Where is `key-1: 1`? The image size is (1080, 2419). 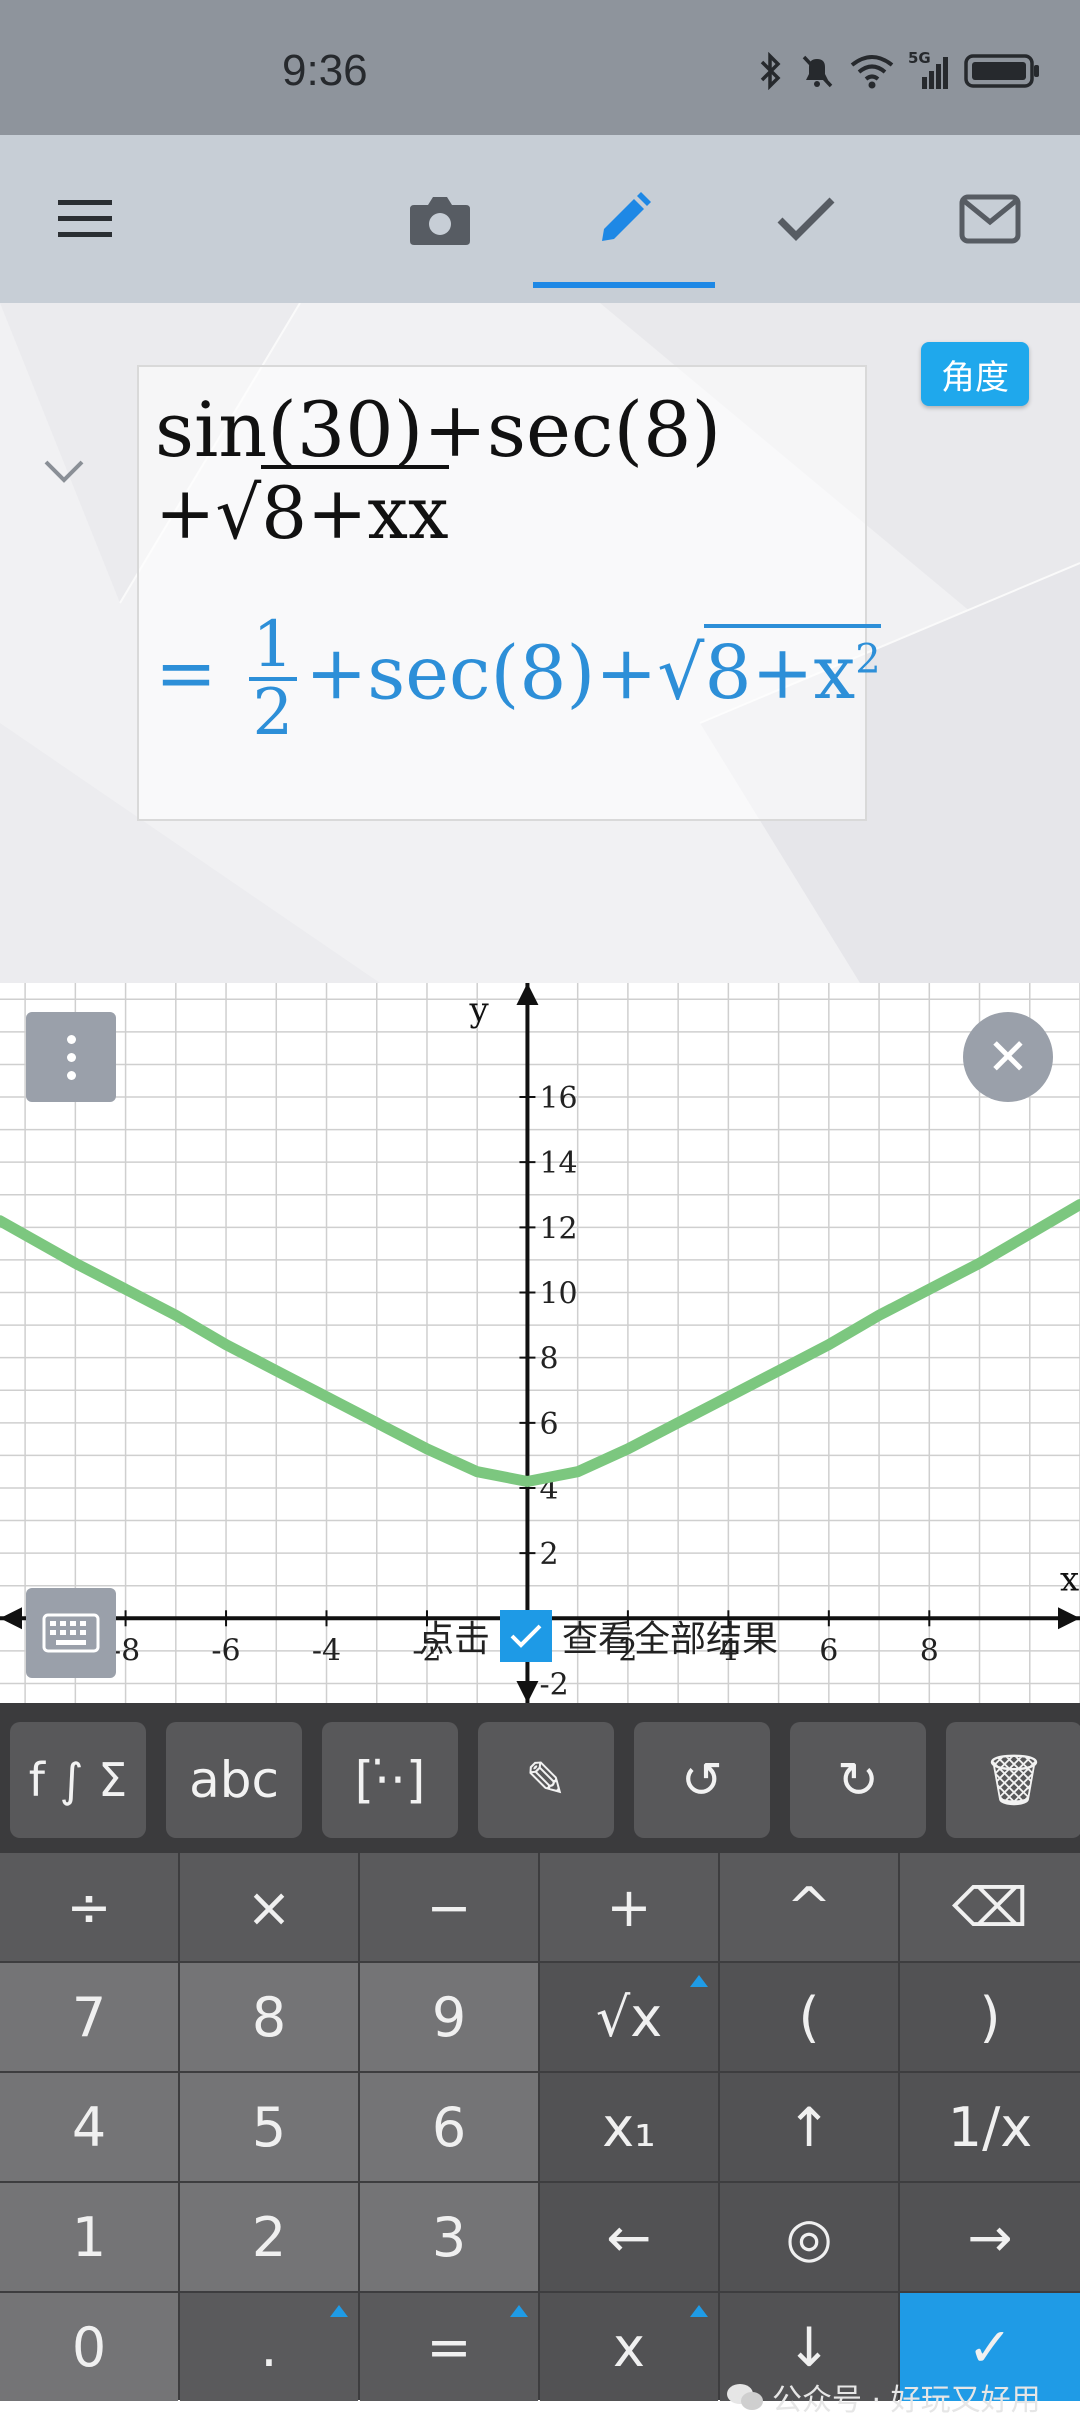
key-1: 1 is located at coordinates (89, 2237).